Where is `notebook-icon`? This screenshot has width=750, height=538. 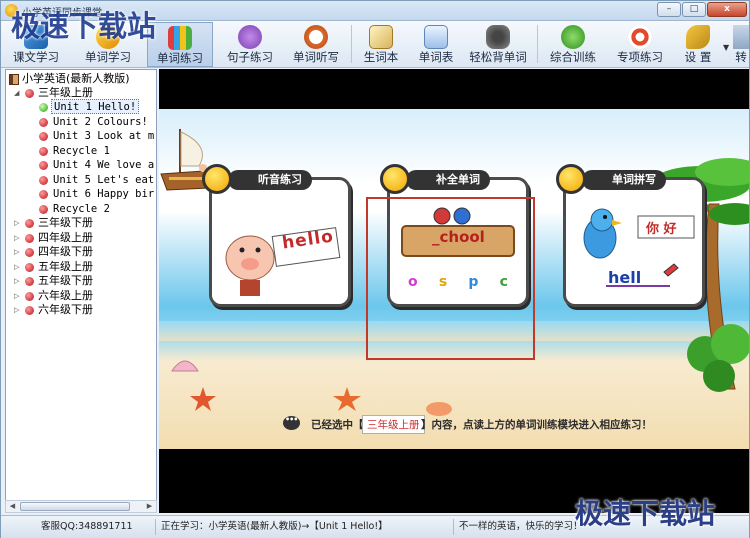
notebook-icon is located at coordinates (381, 37).